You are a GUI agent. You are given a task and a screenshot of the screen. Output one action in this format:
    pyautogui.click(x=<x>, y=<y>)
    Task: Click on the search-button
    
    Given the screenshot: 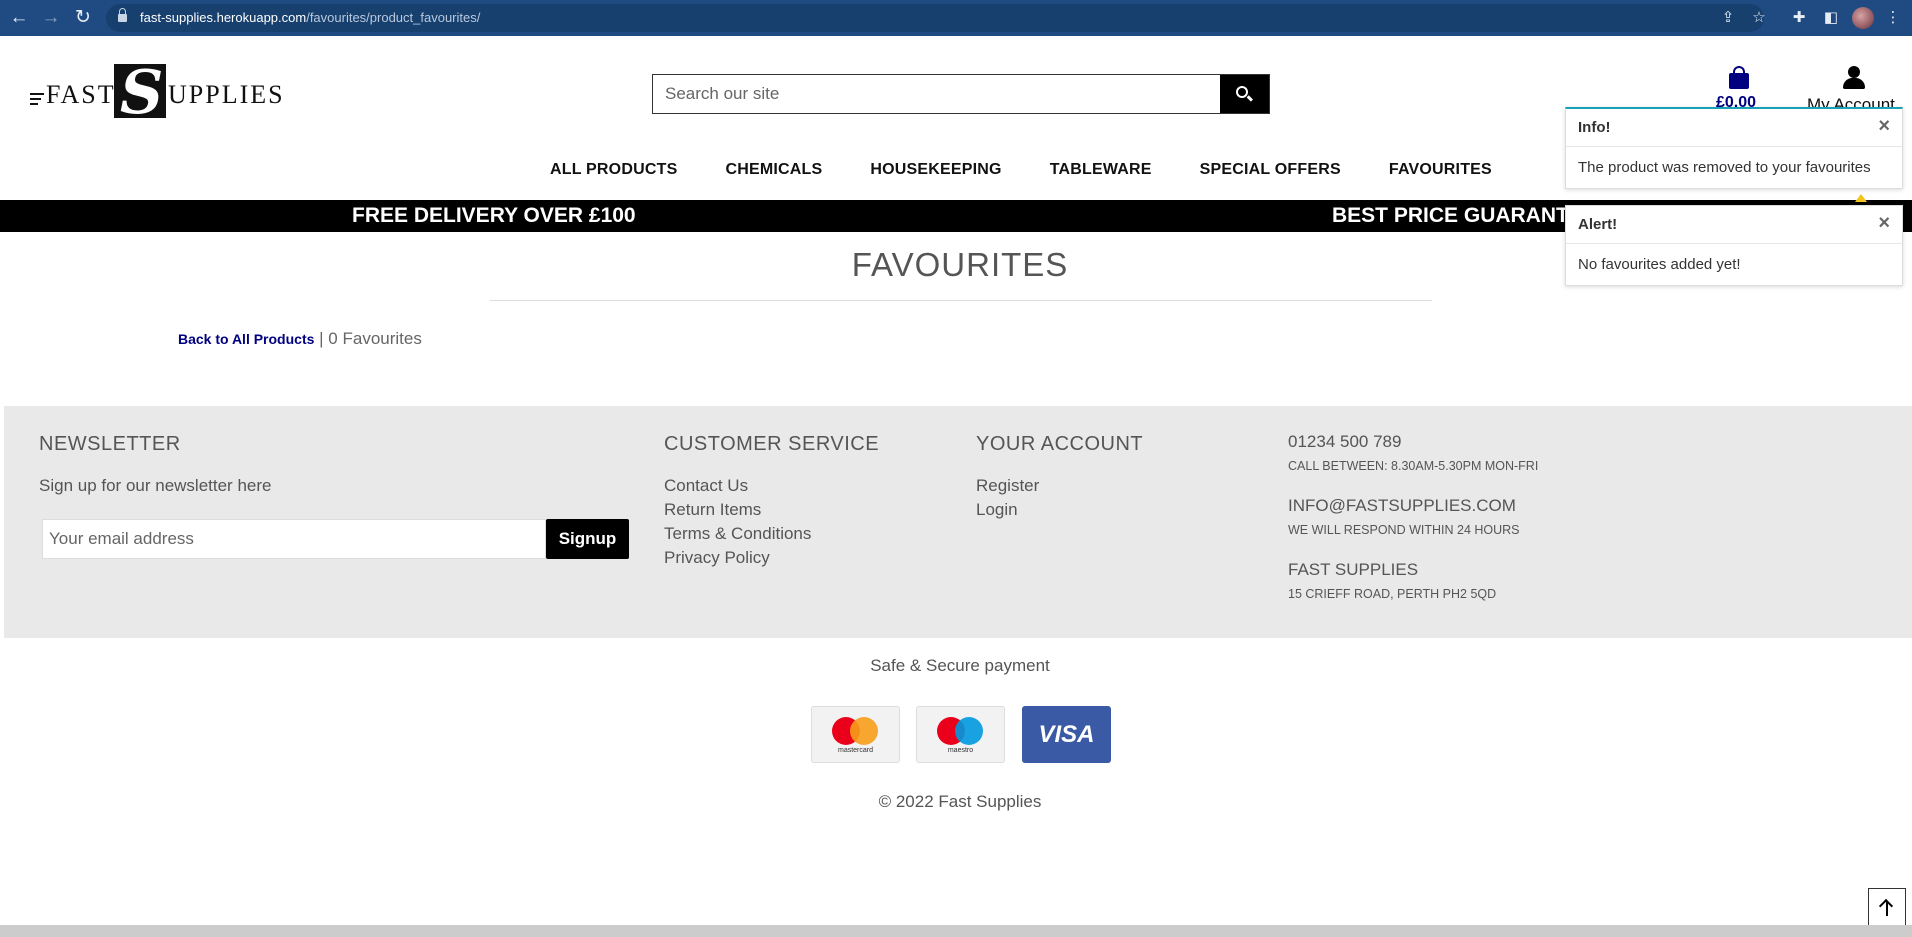 What is the action you would take?
    pyautogui.click(x=1244, y=94)
    